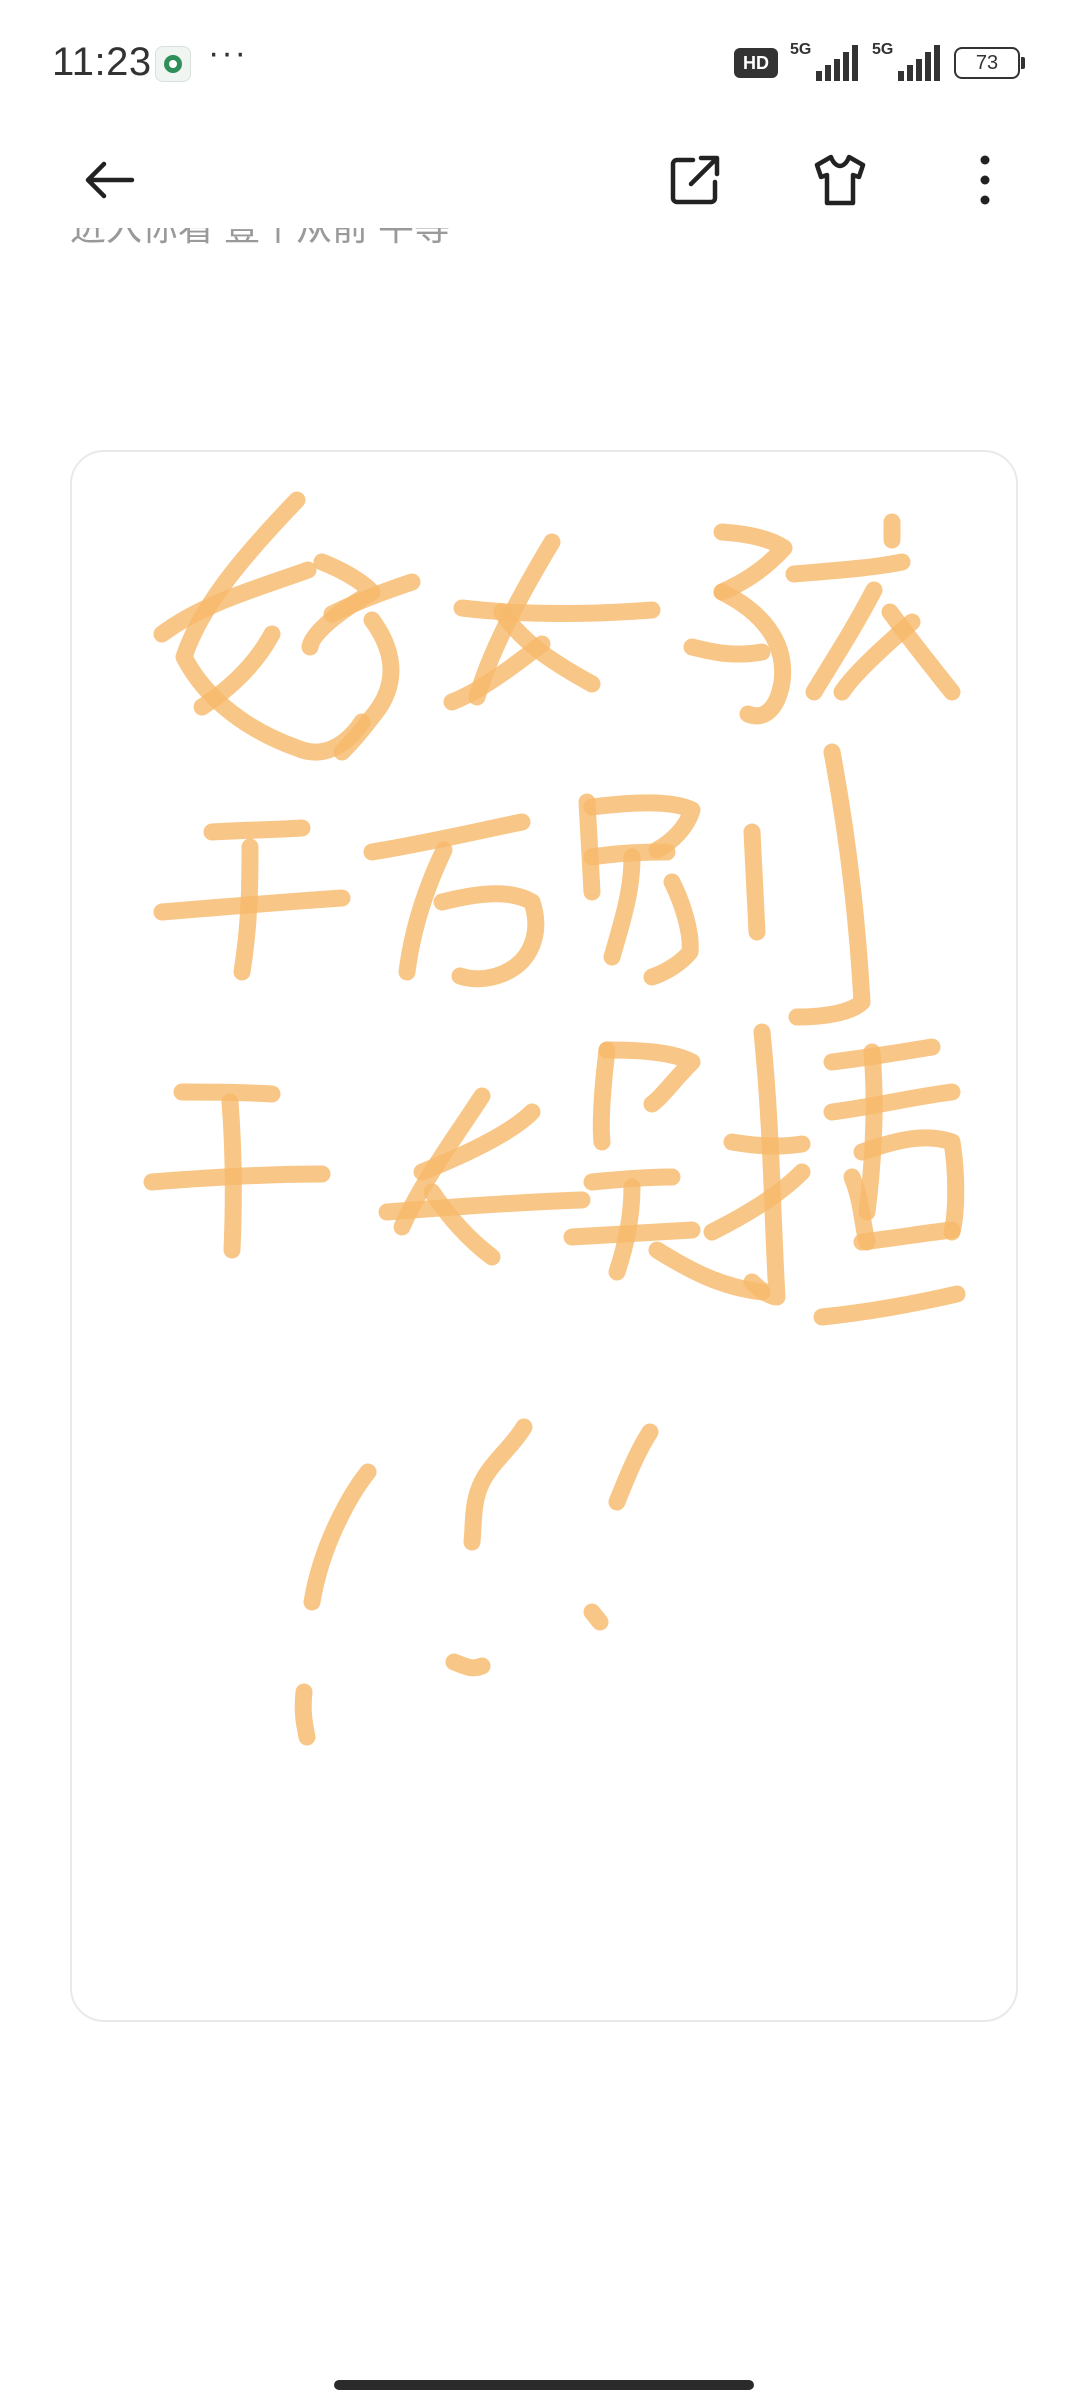 Image resolution: width=1080 pixels, height=2400 pixels. What do you see at coordinates (756, 63) in the screenshot?
I see `hd-voice-badge: HD` at bounding box center [756, 63].